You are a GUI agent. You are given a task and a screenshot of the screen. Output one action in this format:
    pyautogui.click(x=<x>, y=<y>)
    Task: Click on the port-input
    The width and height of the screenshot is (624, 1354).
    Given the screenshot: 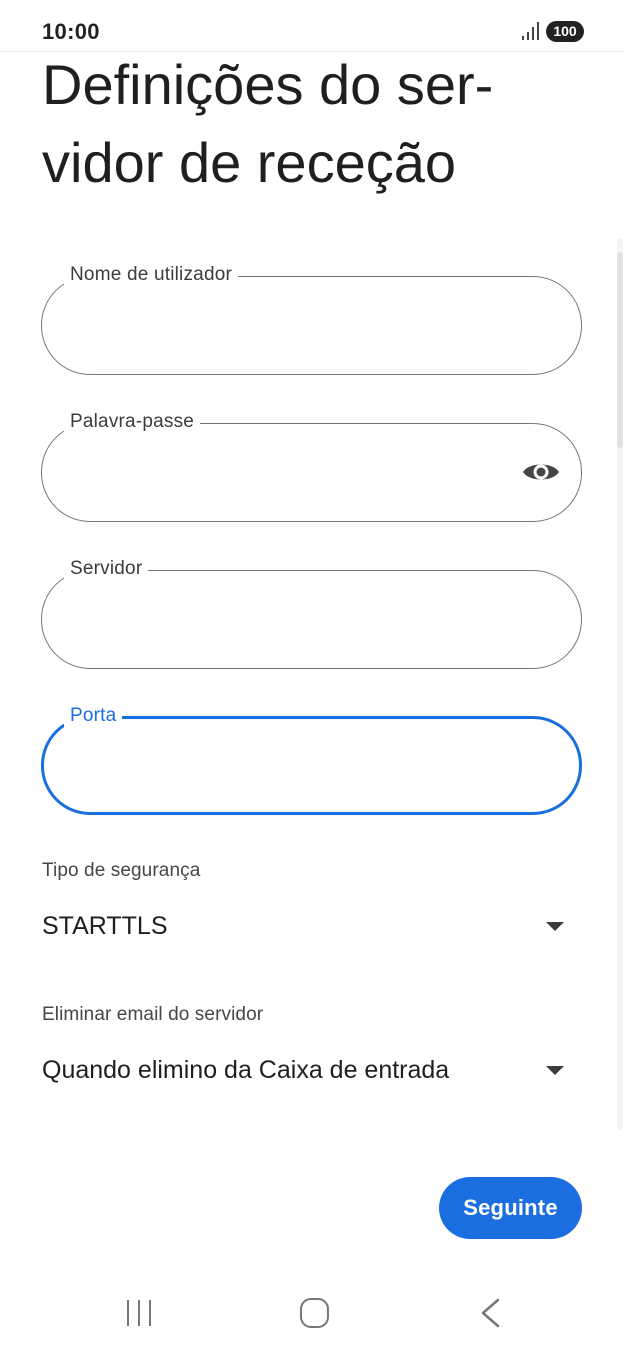 What is the action you would take?
    pyautogui.click(x=302, y=768)
    